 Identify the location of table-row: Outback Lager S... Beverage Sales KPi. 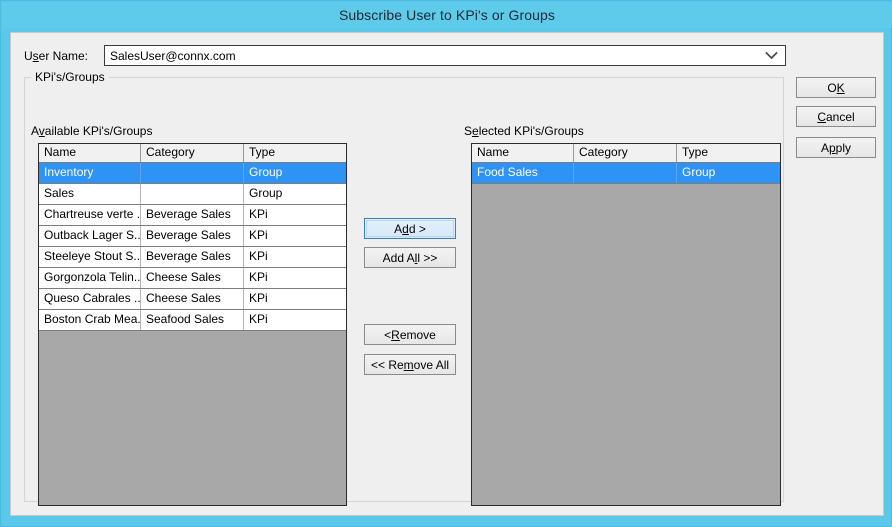
(192, 236).